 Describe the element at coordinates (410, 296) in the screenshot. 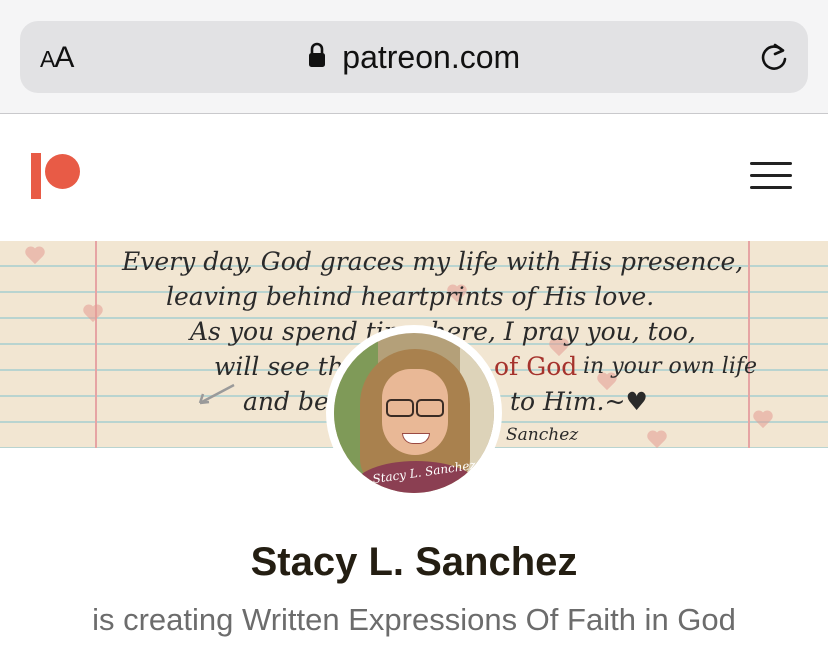

I see `quote-line: leaving behind heartprints of His love.` at that location.